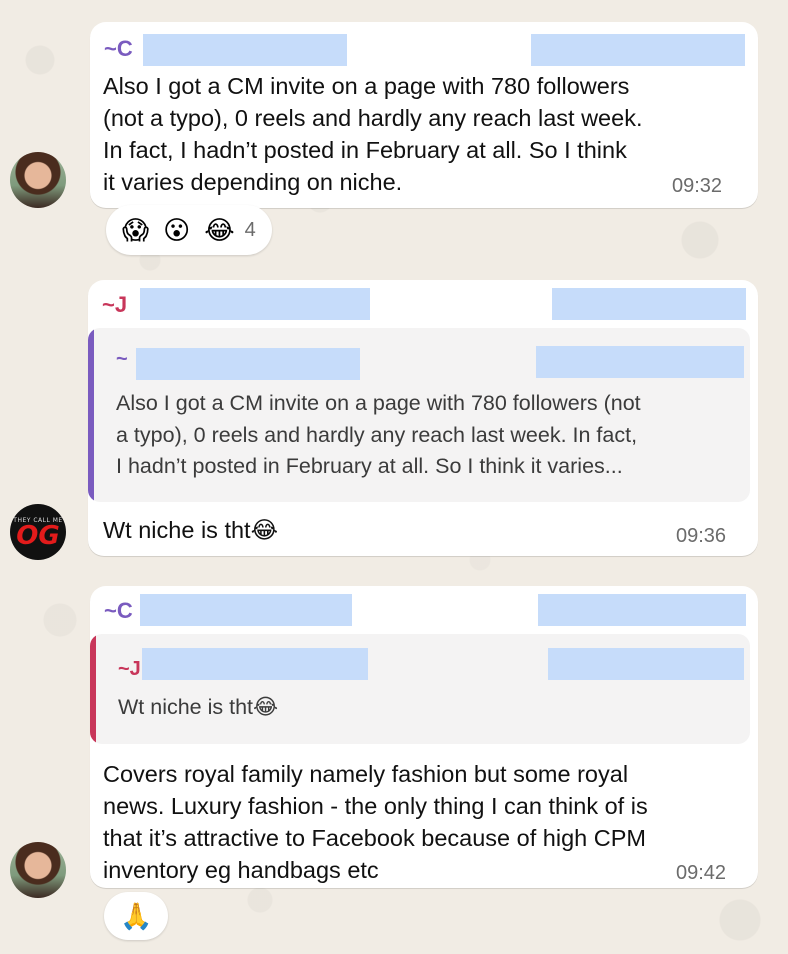 This screenshot has width=788, height=954. Describe the element at coordinates (136, 229) in the screenshot. I see `scream-emoji-icon: 😱` at that location.